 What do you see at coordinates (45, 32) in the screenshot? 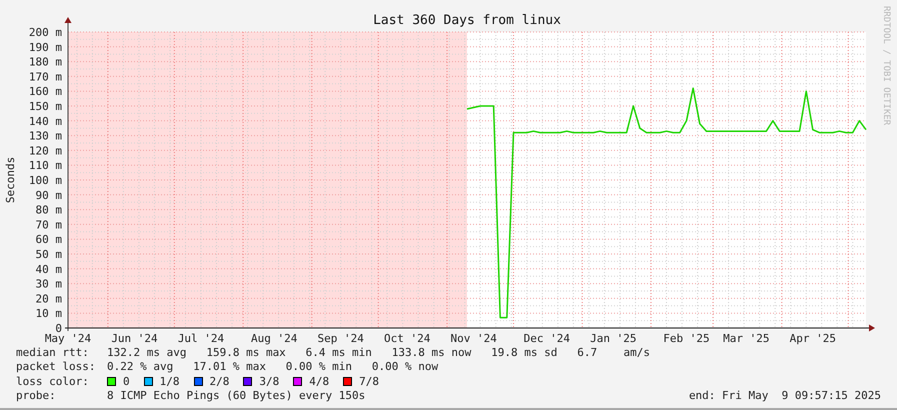
I see `y-tick-label: 200 m` at bounding box center [45, 32].